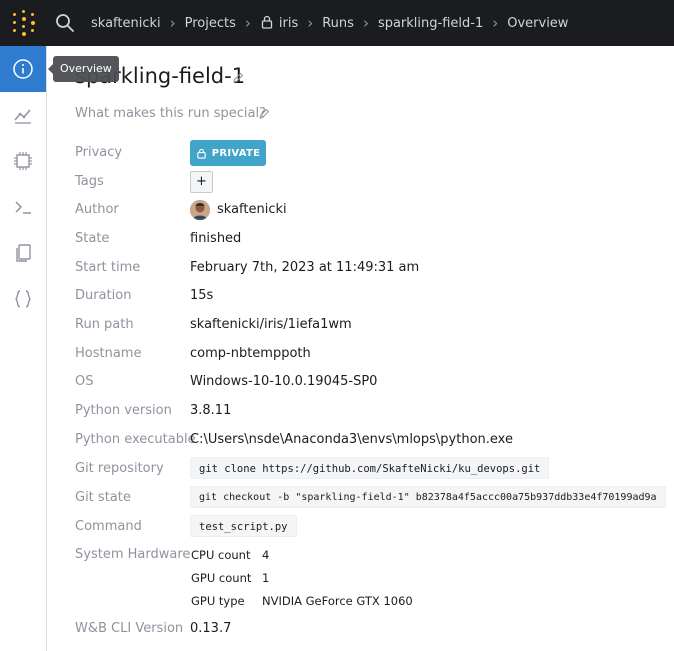 This screenshot has width=674, height=651. Describe the element at coordinates (372, 153) in the screenshot. I see `privacy-row: Privacy PRIVATE` at that location.